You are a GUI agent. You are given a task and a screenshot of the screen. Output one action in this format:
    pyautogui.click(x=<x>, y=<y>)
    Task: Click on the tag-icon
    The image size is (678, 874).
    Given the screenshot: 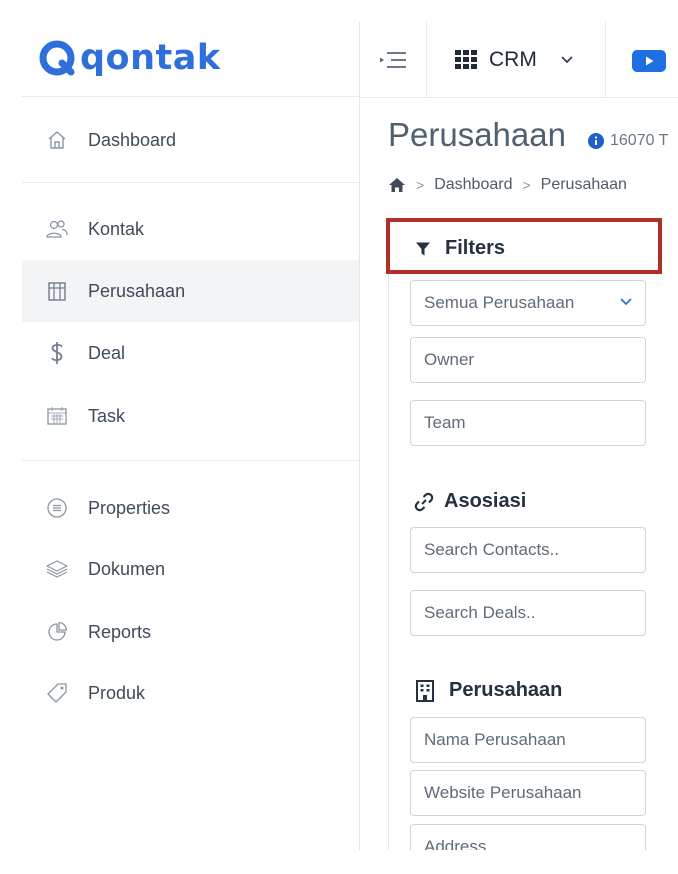 What is the action you would take?
    pyautogui.click(x=57, y=693)
    